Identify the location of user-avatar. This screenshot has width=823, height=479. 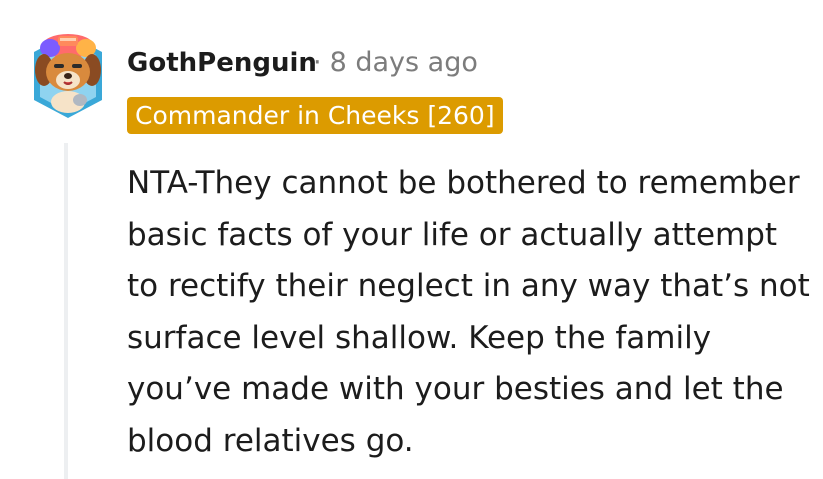
(68, 76).